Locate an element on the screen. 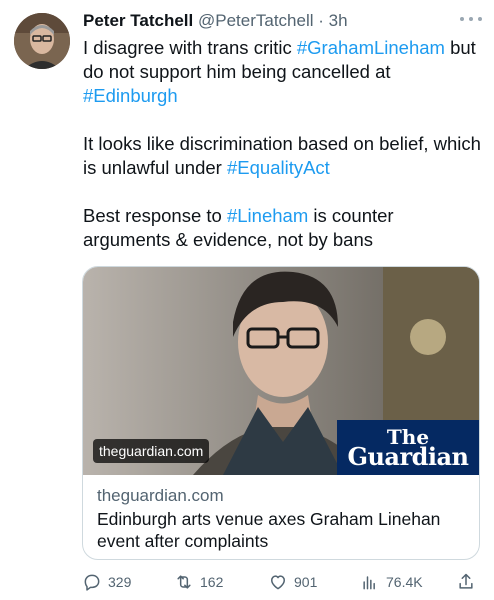 The height and width of the screenshot is (600, 494). action-bar: 329 162 901 76.4K is located at coordinates (282, 582).